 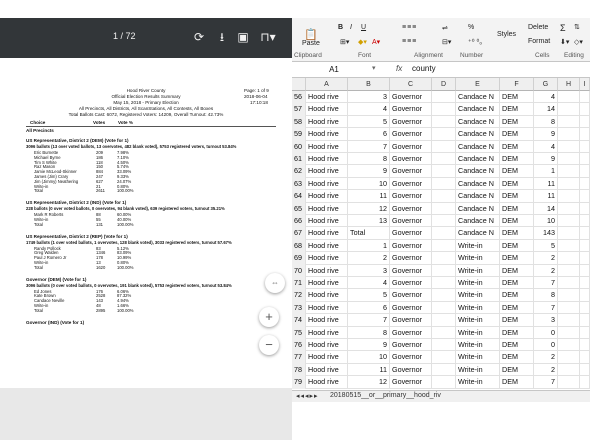 I want to click on row-header: 72, so click(x=299, y=295).